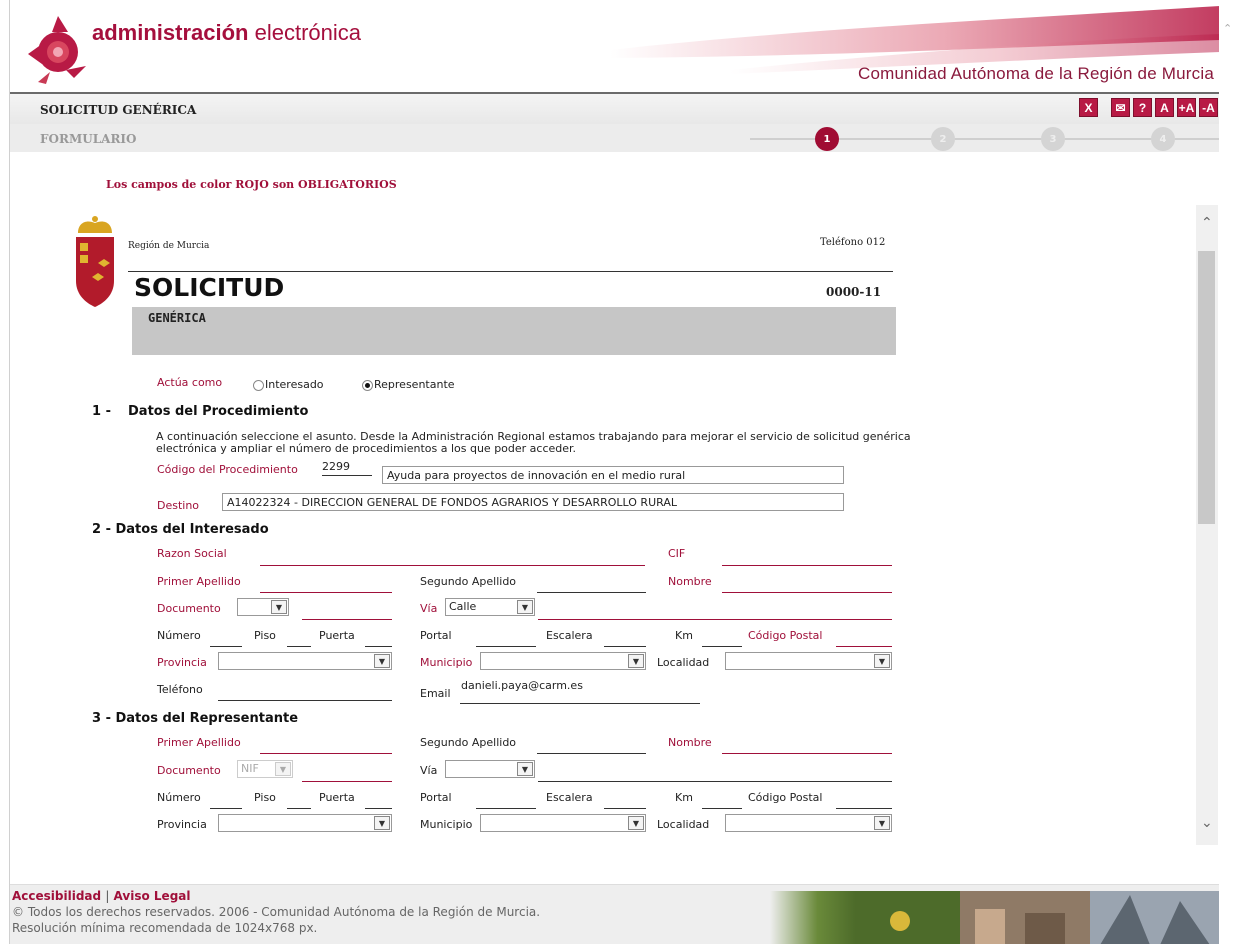  Describe the element at coordinates (522, 685) in the screenshot. I see `email-value: danieli.paya@carm.es` at that location.